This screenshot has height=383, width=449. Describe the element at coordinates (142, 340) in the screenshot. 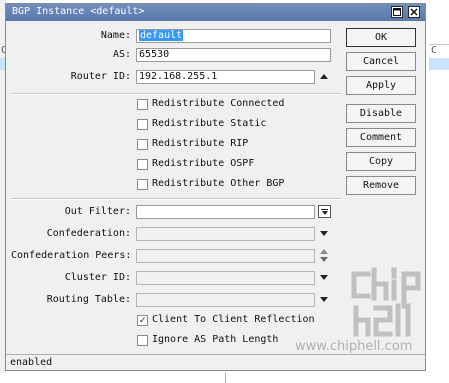

I see `ignore-as-path-length-checkbox` at that location.